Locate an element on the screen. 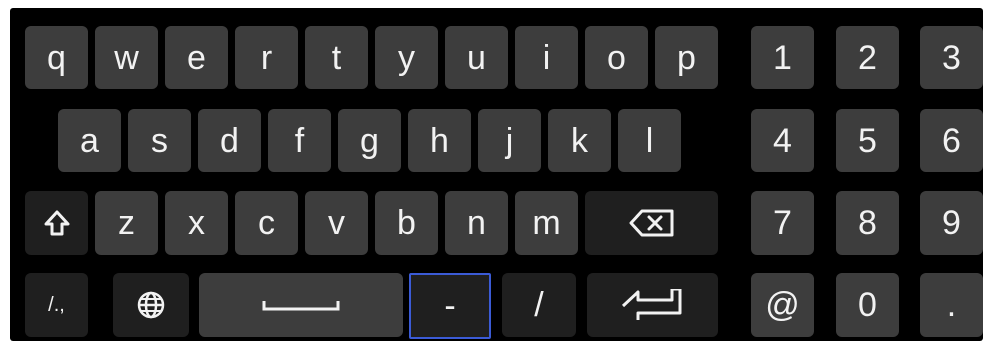 The height and width of the screenshot is (346, 989). key-q: q is located at coordinates (56, 57).